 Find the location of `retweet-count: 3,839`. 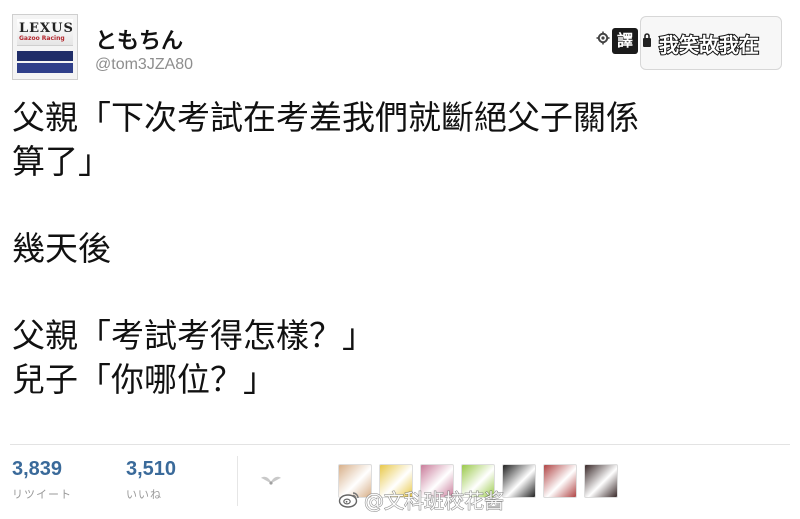

retweet-count: 3,839 is located at coordinates (37, 469).